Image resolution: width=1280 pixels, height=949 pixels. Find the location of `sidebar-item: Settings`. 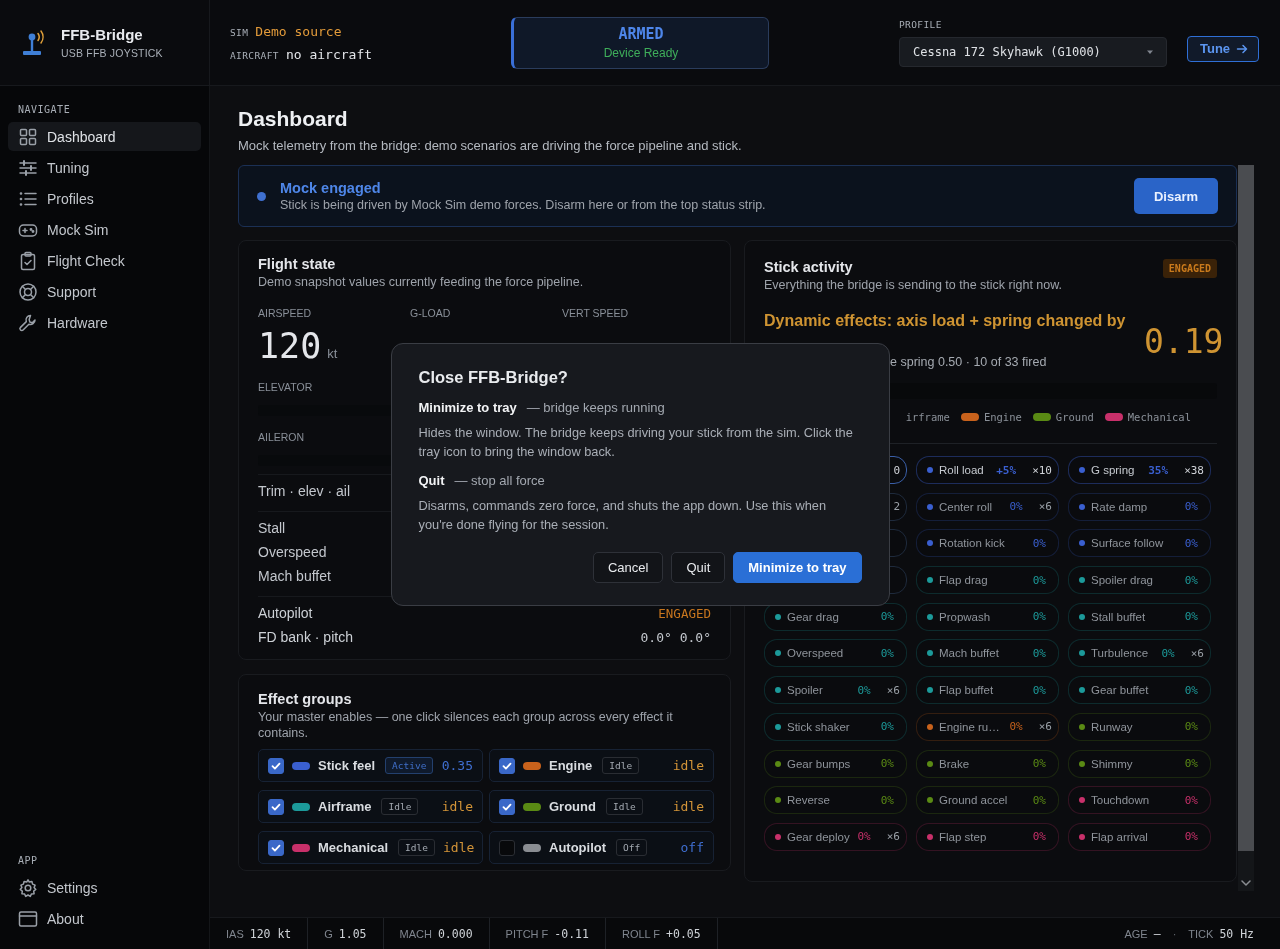

sidebar-item: Settings is located at coordinates (104, 887).